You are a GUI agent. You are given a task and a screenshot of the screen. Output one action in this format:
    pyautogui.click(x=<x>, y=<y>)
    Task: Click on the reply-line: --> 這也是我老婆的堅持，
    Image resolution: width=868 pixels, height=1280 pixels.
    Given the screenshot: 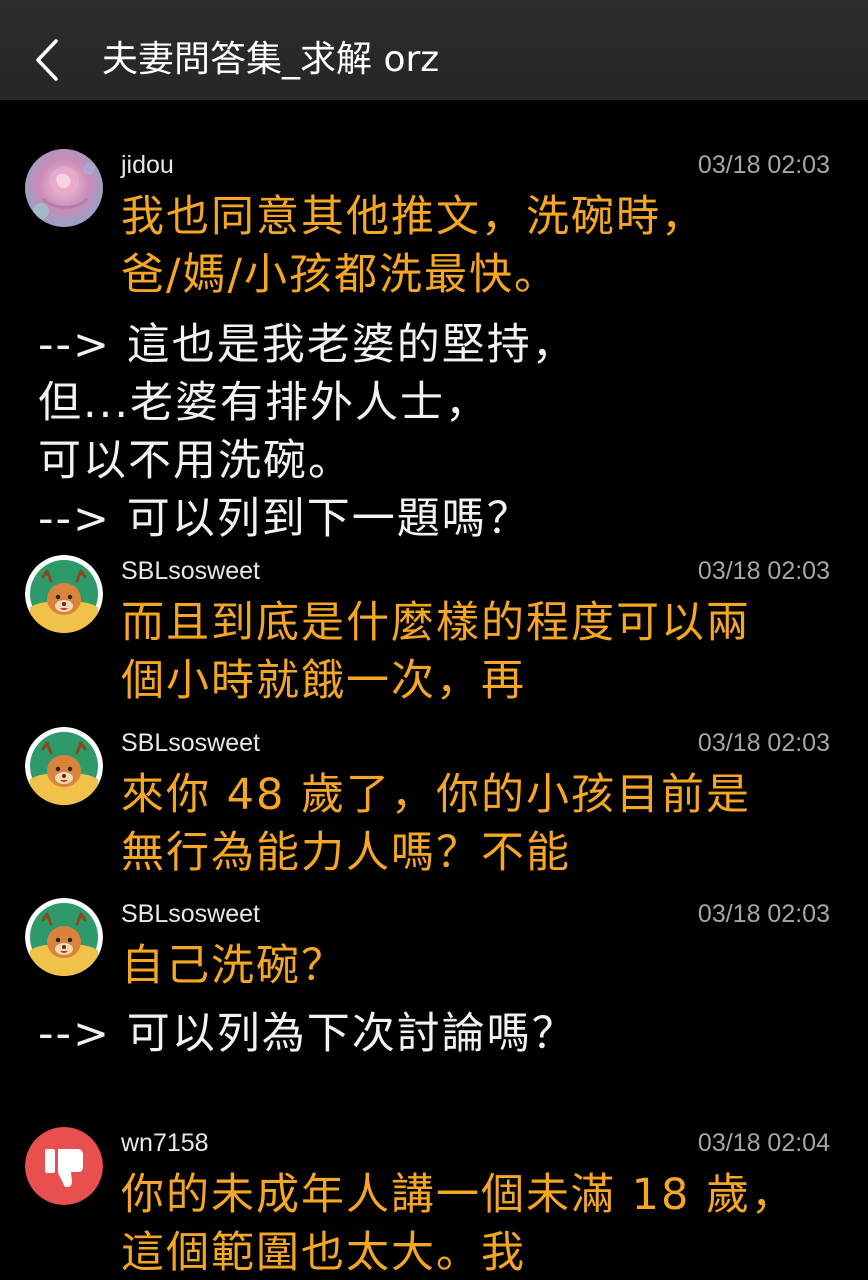 What is the action you would take?
    pyautogui.click(x=307, y=345)
    